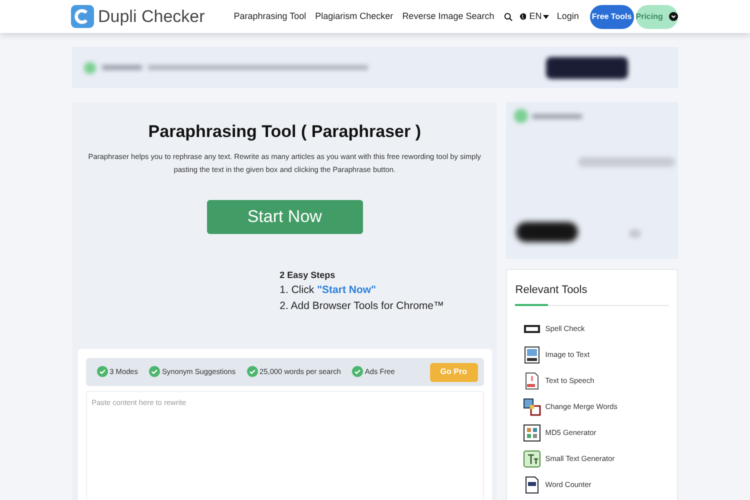 This screenshot has height=500, width=750. What do you see at coordinates (362, 306) in the screenshot?
I see `step-text: 2. Add Browser Tools for Chrome™` at bounding box center [362, 306].